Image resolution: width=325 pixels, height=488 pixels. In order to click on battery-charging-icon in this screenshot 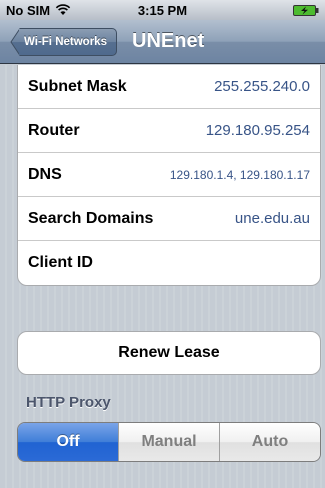, I will do `click(306, 10)`.